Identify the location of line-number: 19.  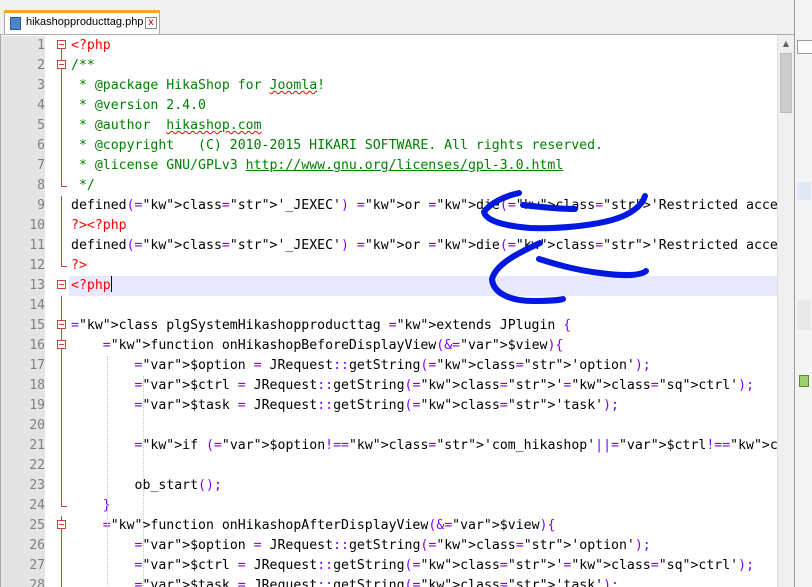
(23, 406).